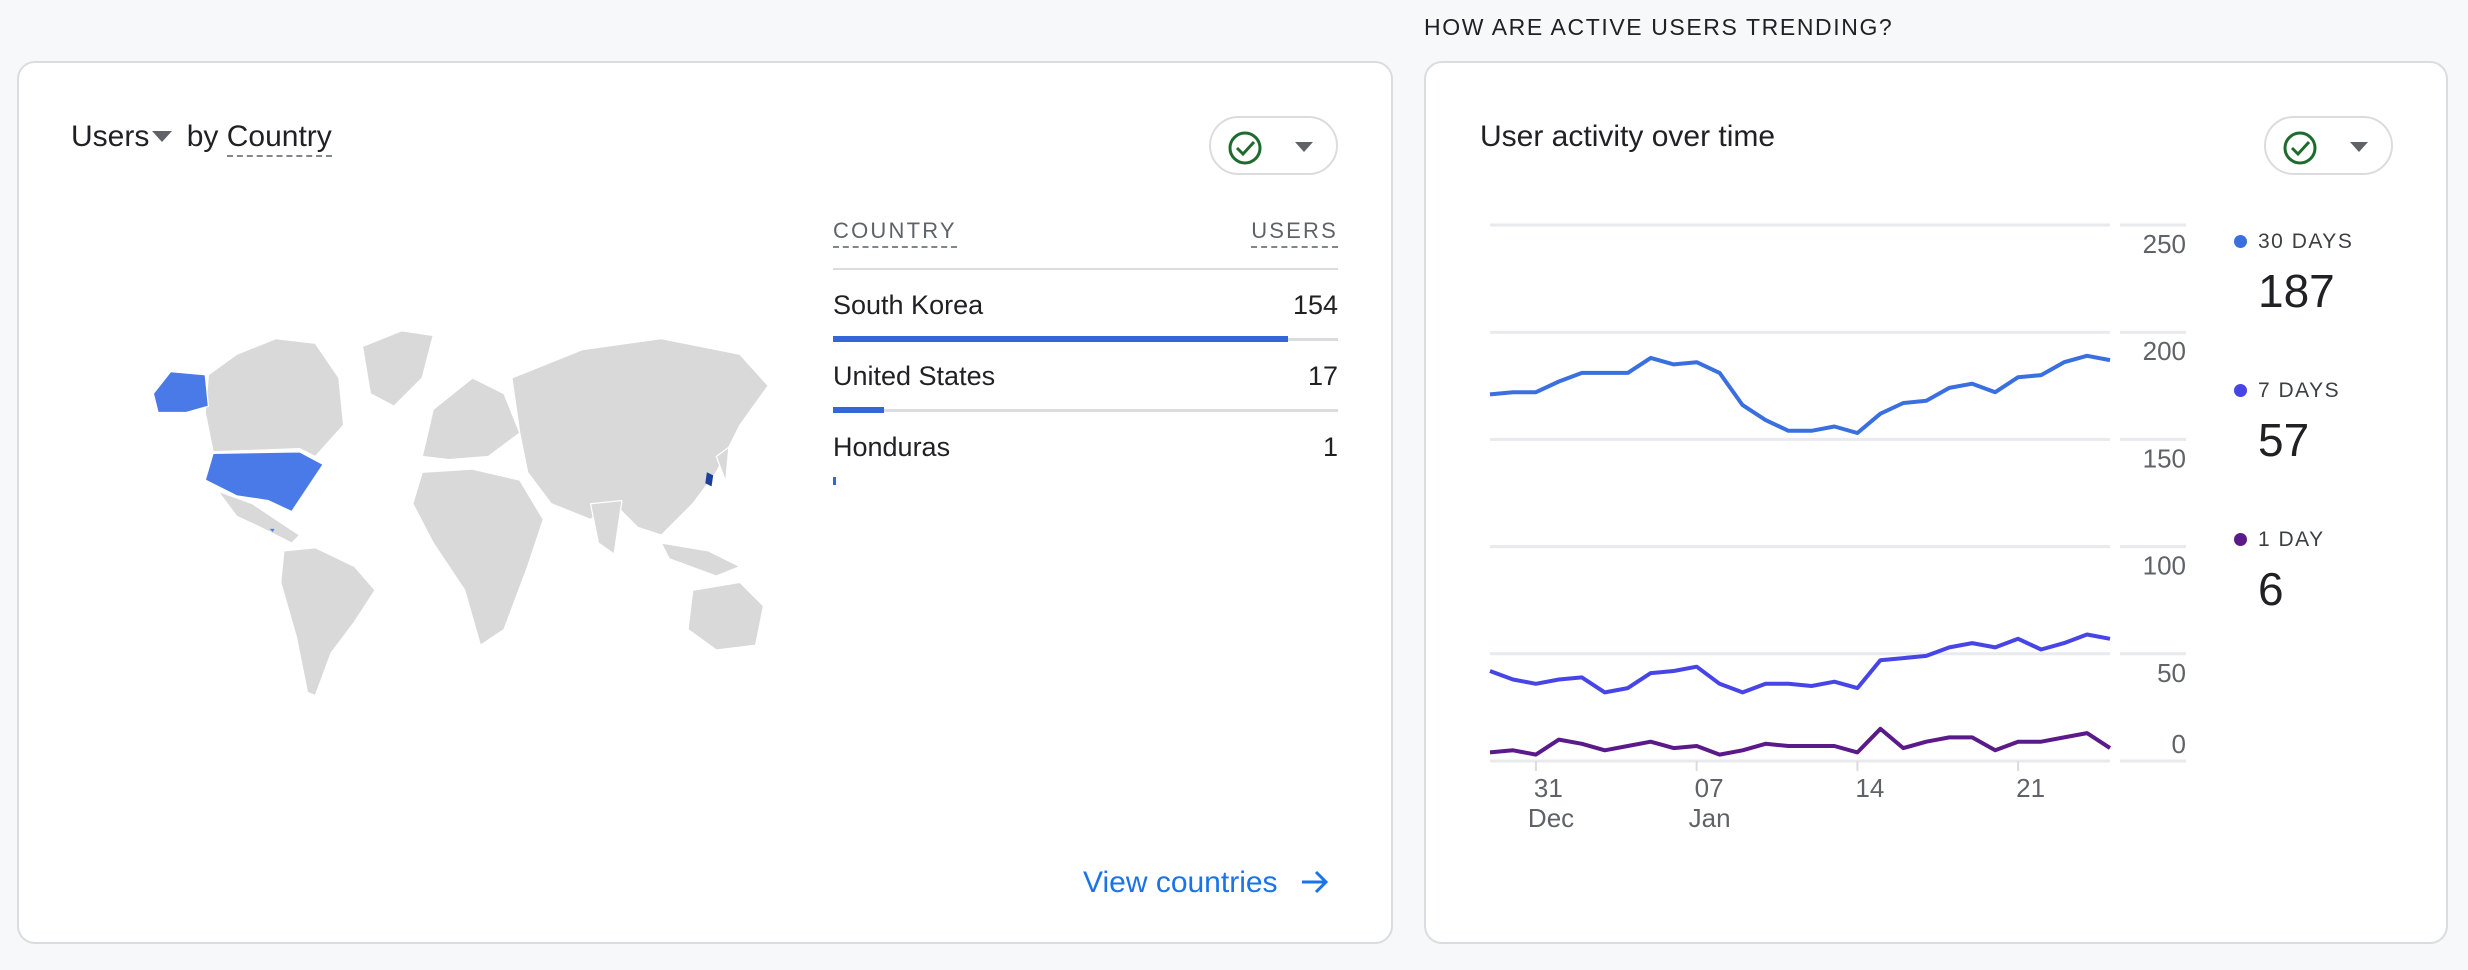 This screenshot has height=970, width=2468. What do you see at coordinates (2171, 673) in the screenshot?
I see `y-tick-label: 50` at bounding box center [2171, 673].